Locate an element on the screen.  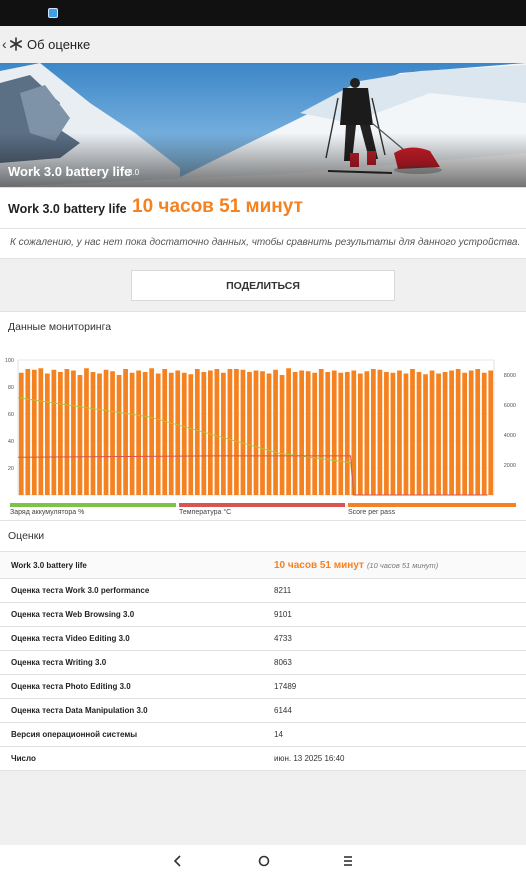
page-title: Об оценке is located at coordinates (59, 44).